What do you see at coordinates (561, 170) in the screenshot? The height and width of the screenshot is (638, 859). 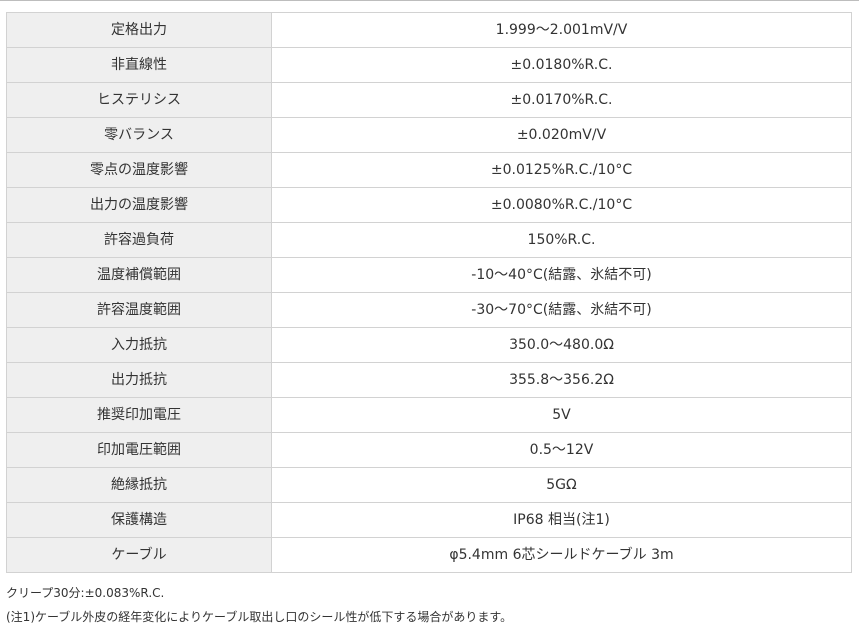 I see `spec-value: ±0.0125%R.C./10°C` at bounding box center [561, 170].